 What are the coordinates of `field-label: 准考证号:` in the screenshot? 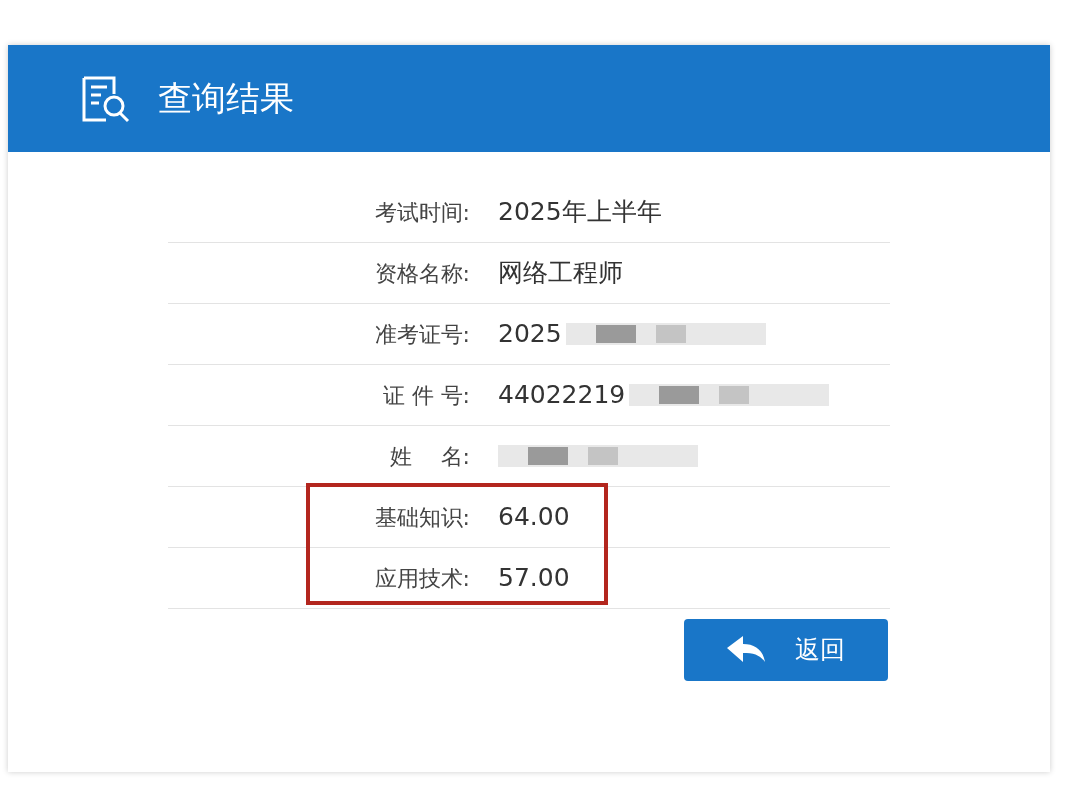 It's located at (421, 334).